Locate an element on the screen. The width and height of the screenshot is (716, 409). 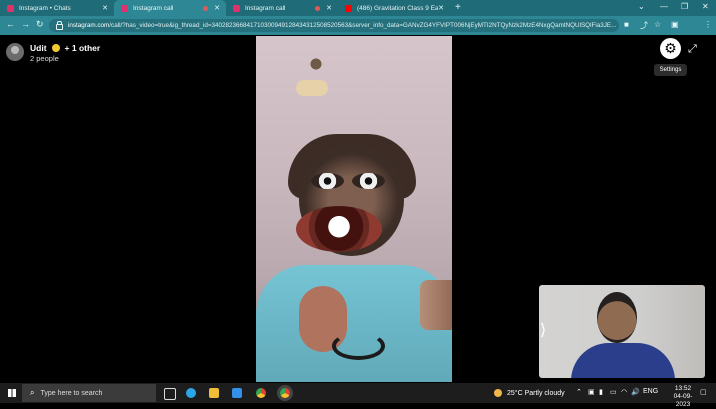
settings-tooltip: Settings is located at coordinates (670, 70).